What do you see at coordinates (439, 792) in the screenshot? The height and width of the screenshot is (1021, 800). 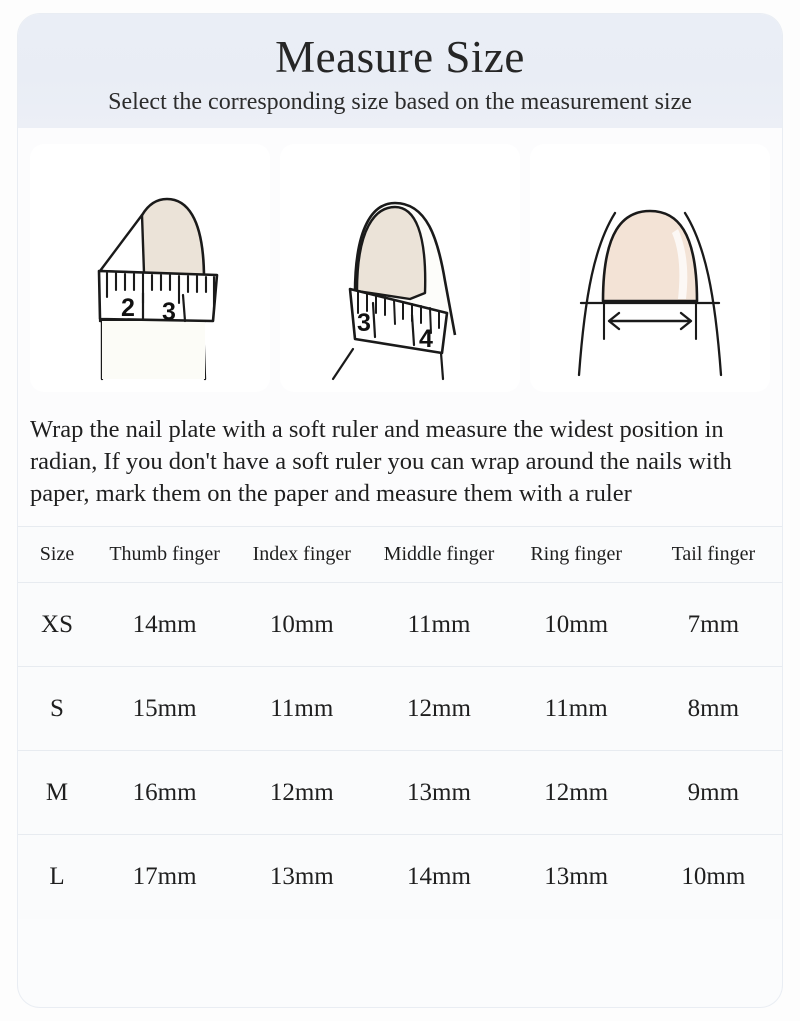 I see `cell-middle: 13mm` at bounding box center [439, 792].